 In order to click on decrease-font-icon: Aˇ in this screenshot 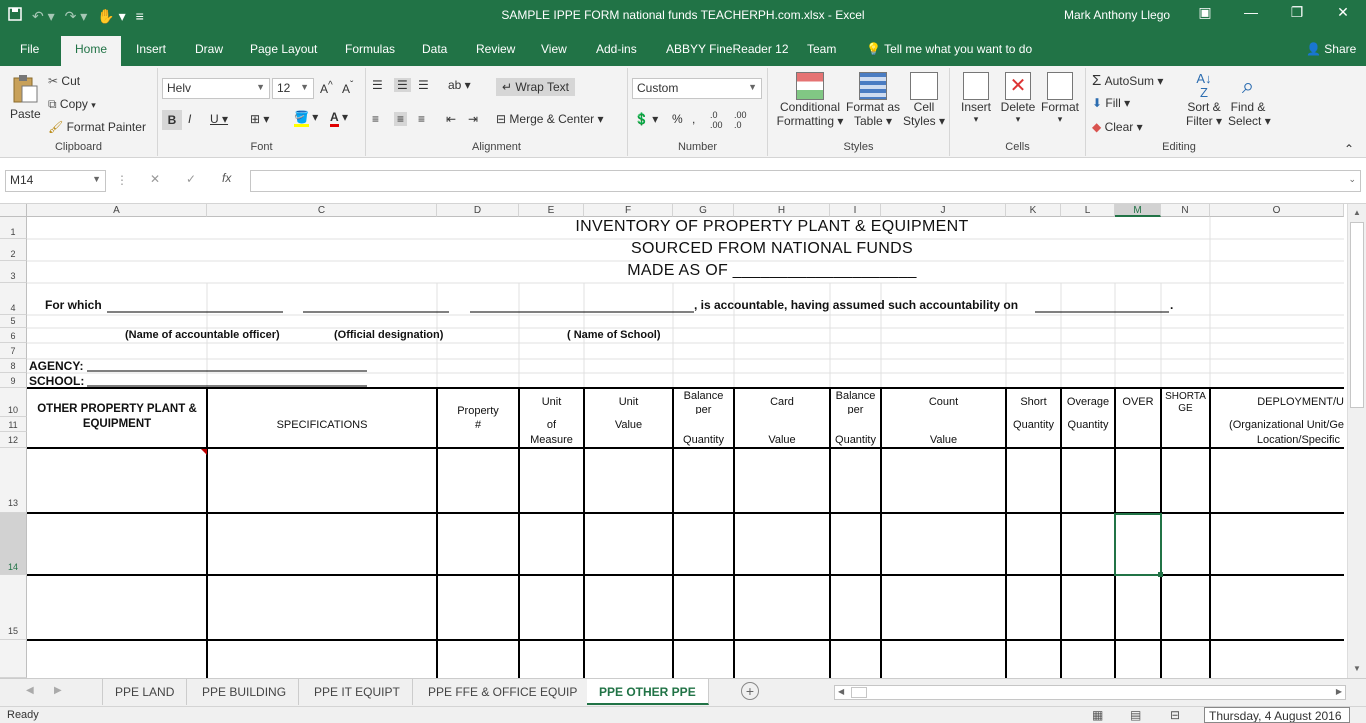, I will do `click(347, 88)`.